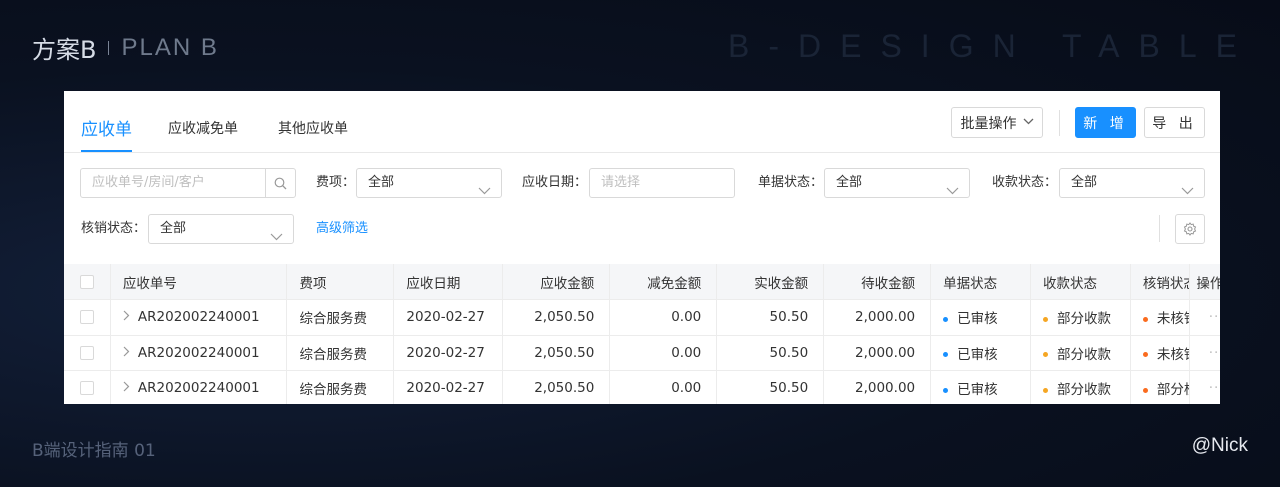 This screenshot has height=487, width=1280. What do you see at coordinates (897, 183) in the screenshot?
I see `doc-status-select: 全部` at bounding box center [897, 183].